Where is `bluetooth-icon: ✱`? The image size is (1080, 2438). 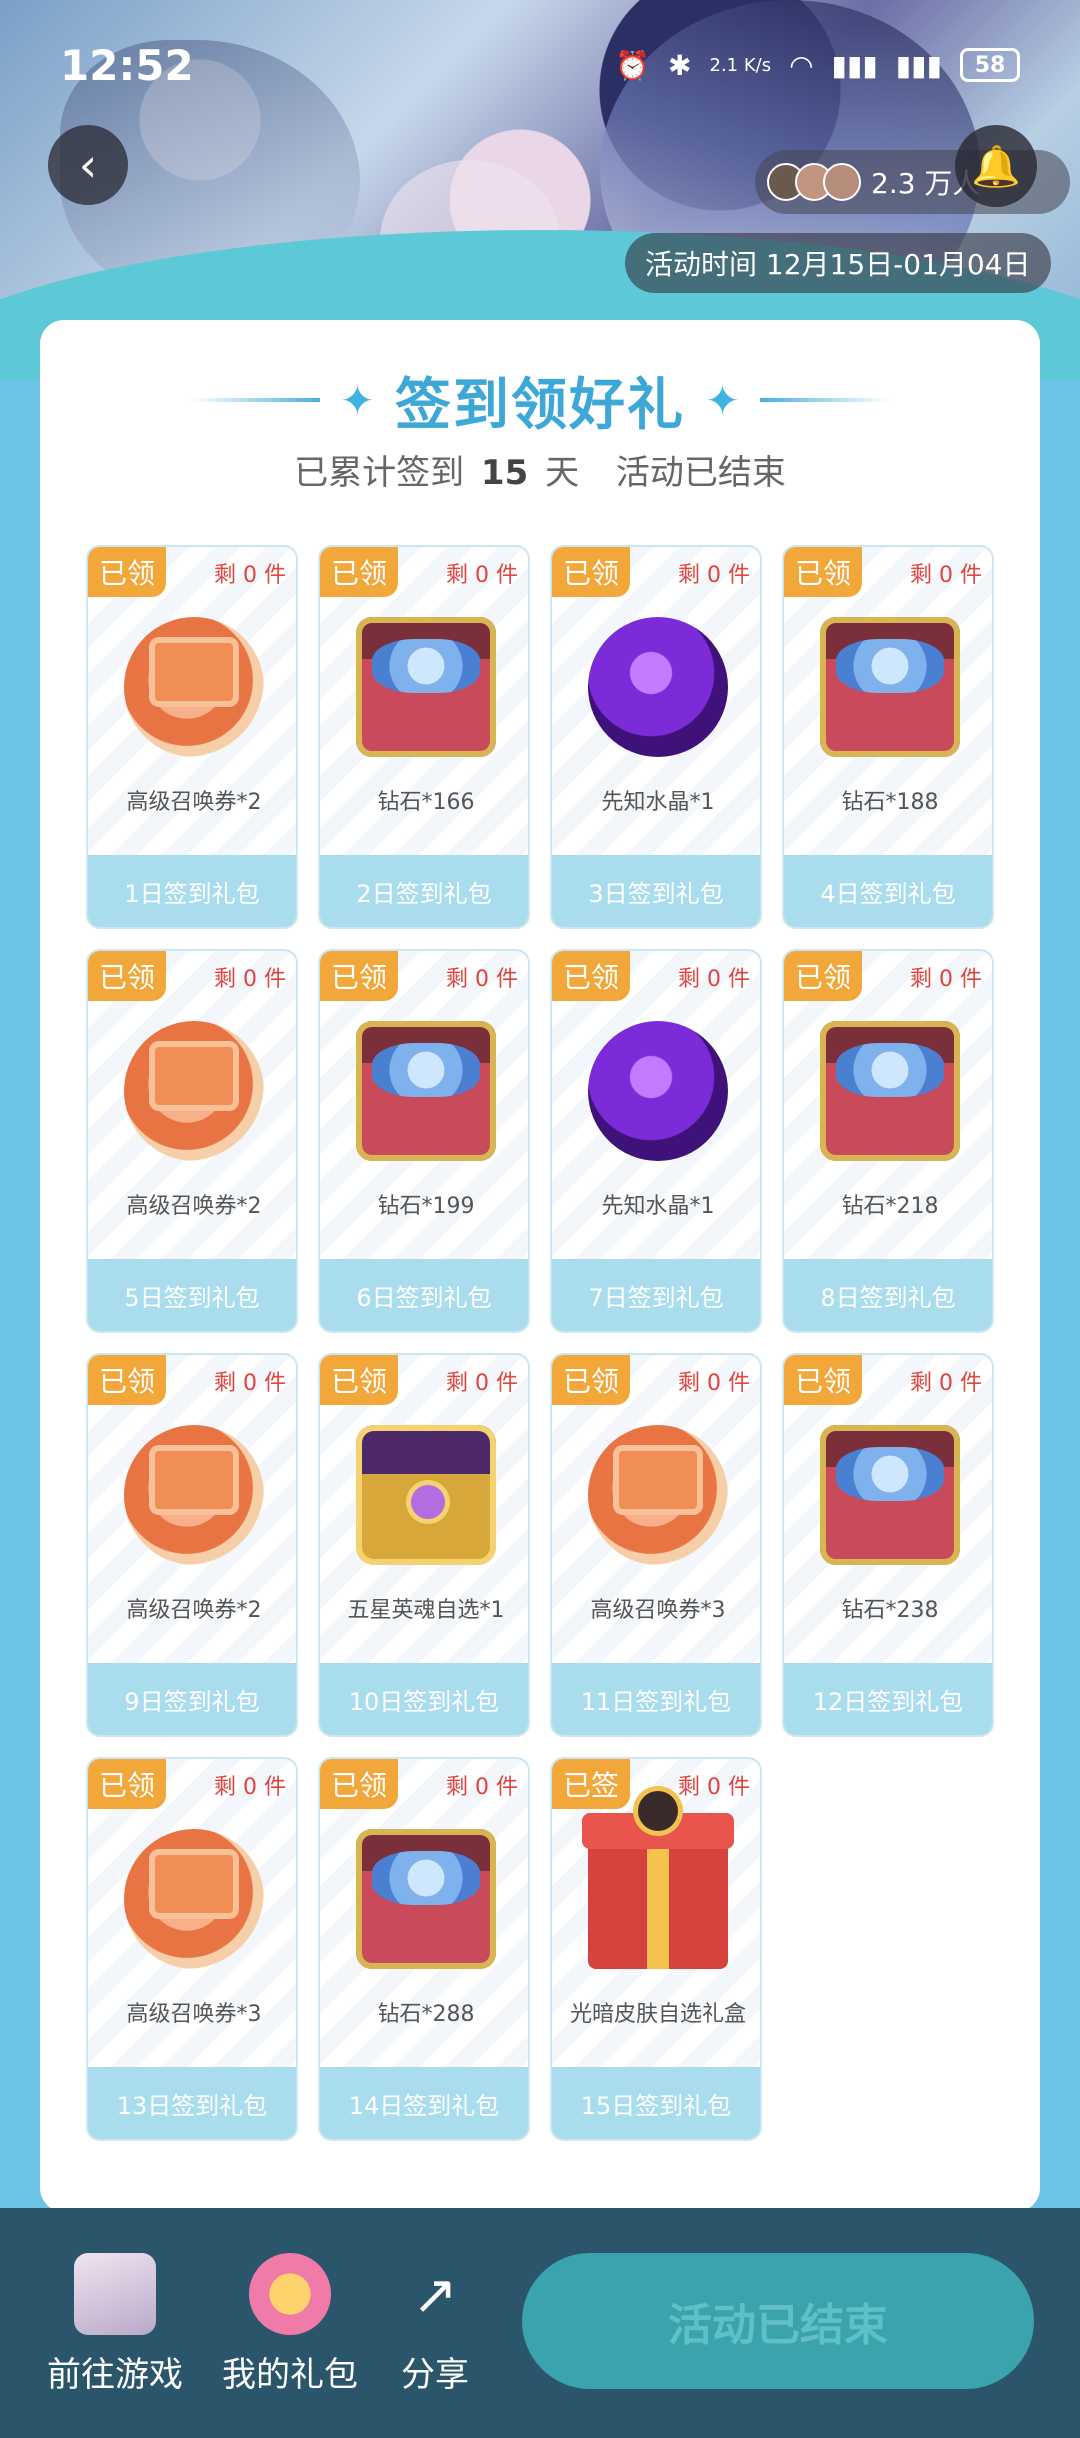
bluetooth-icon: ✱ is located at coordinates (680, 65).